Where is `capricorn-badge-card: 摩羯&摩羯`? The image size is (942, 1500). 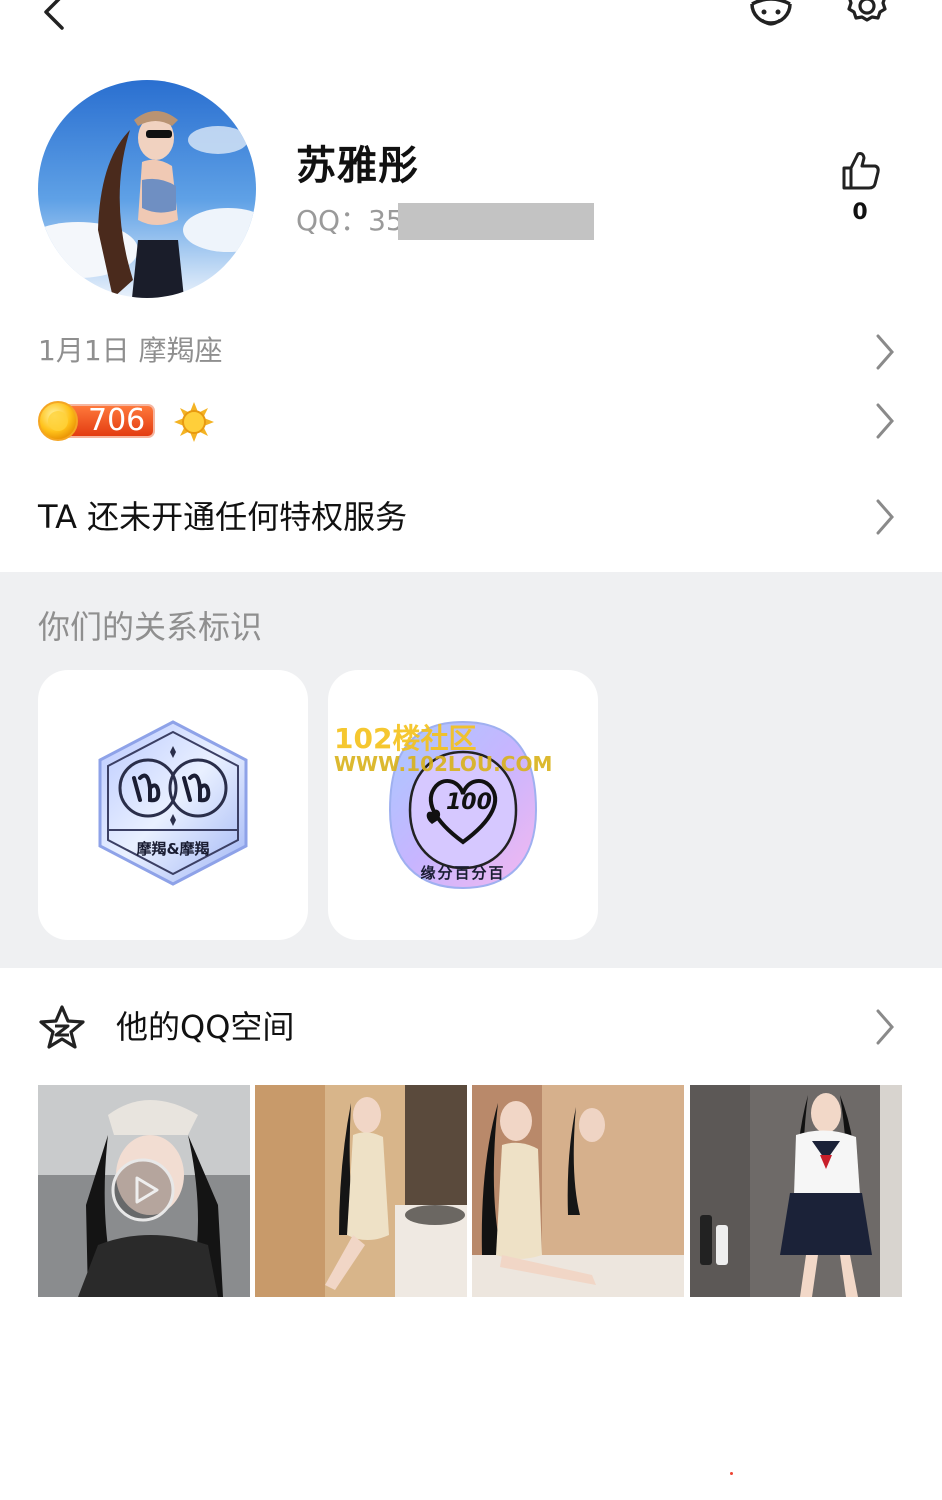
capricorn-badge-card: 摩羯&摩羯 is located at coordinates (173, 805).